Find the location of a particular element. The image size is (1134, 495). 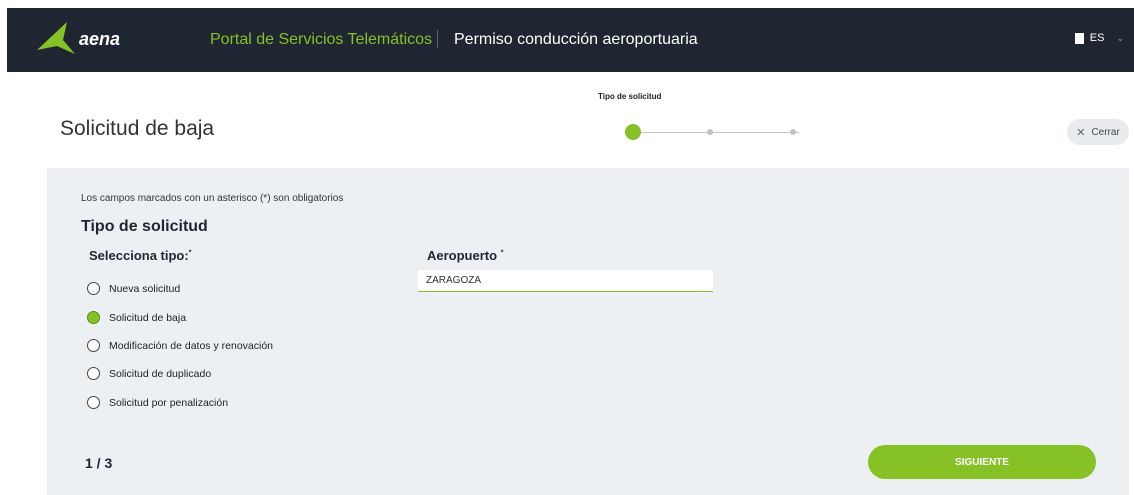

close-label: Cerrar is located at coordinates (1105, 132).